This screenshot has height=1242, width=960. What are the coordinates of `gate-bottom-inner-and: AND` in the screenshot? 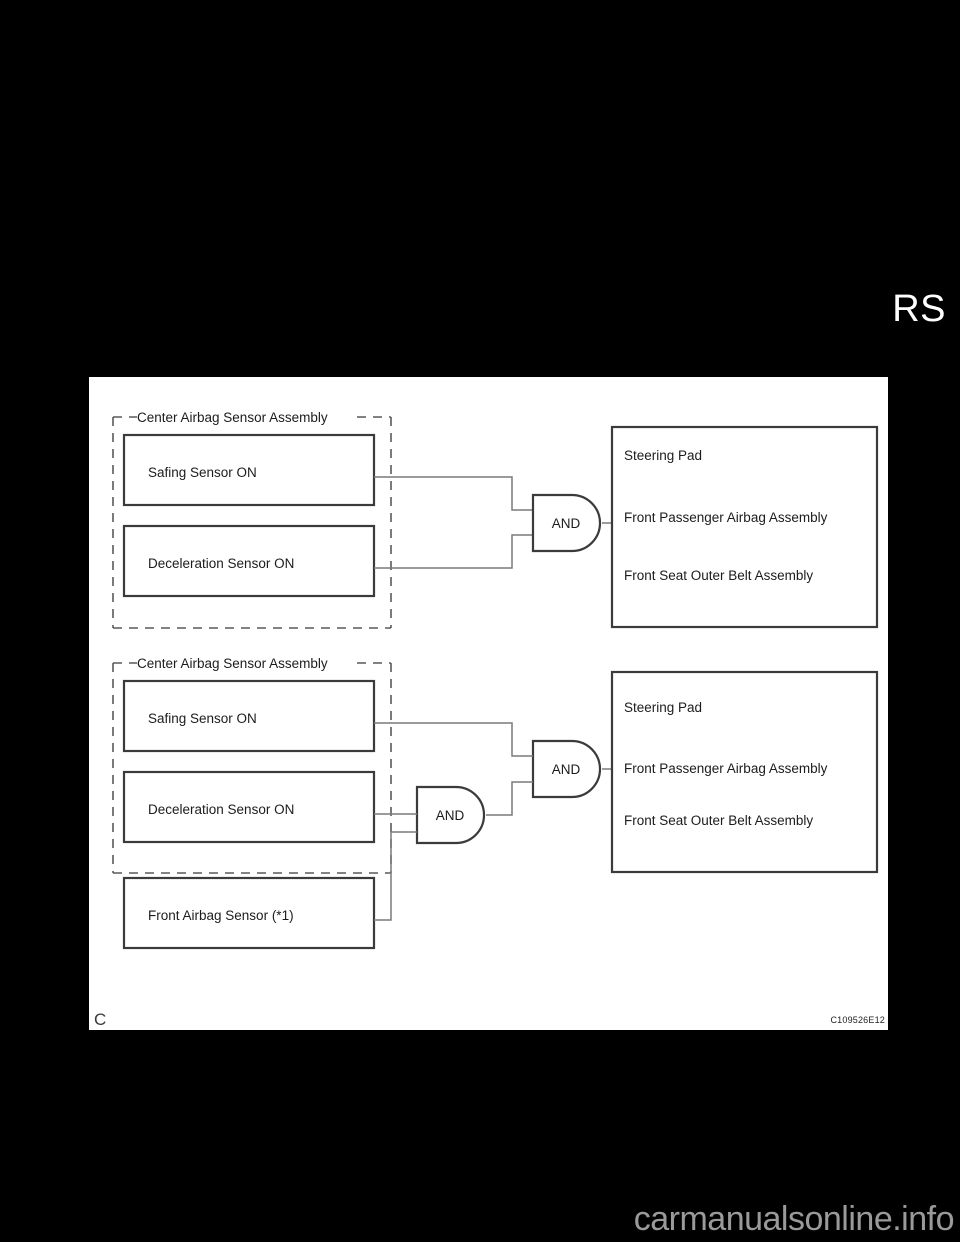 It's located at (450, 815).